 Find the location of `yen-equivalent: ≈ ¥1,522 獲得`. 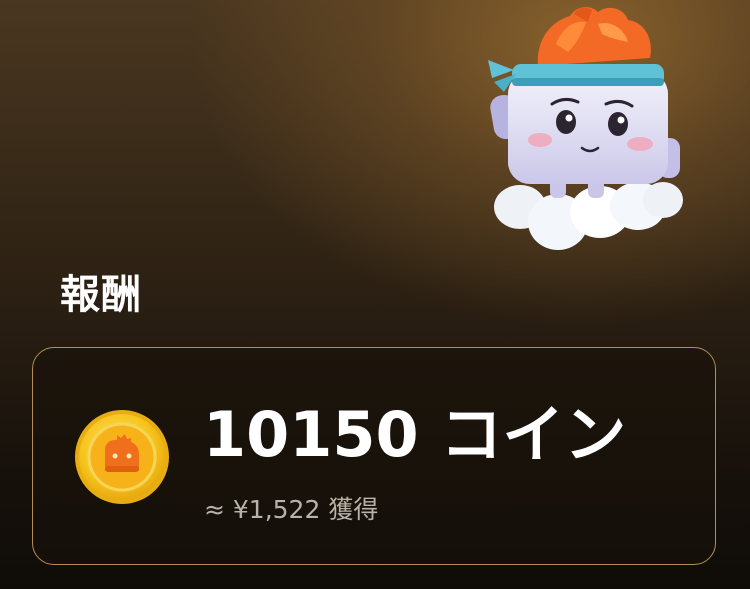

yen-equivalent: ≈ ¥1,522 獲得 is located at coordinates (291, 509).